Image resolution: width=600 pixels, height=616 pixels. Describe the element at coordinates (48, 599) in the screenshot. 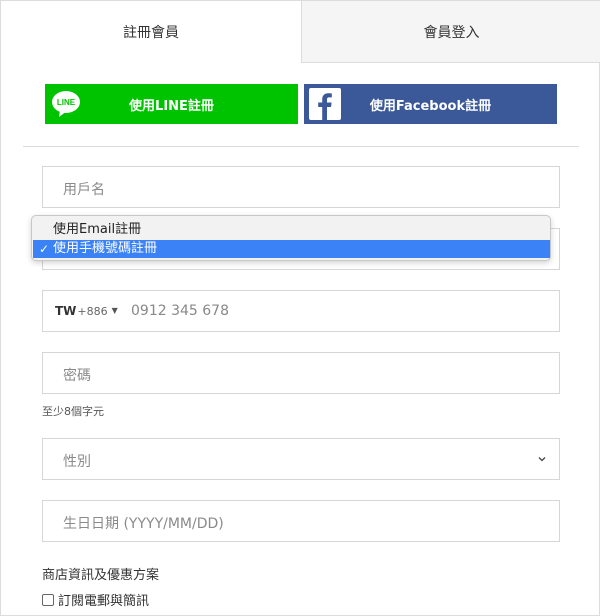

I see `checkbox-icon` at that location.